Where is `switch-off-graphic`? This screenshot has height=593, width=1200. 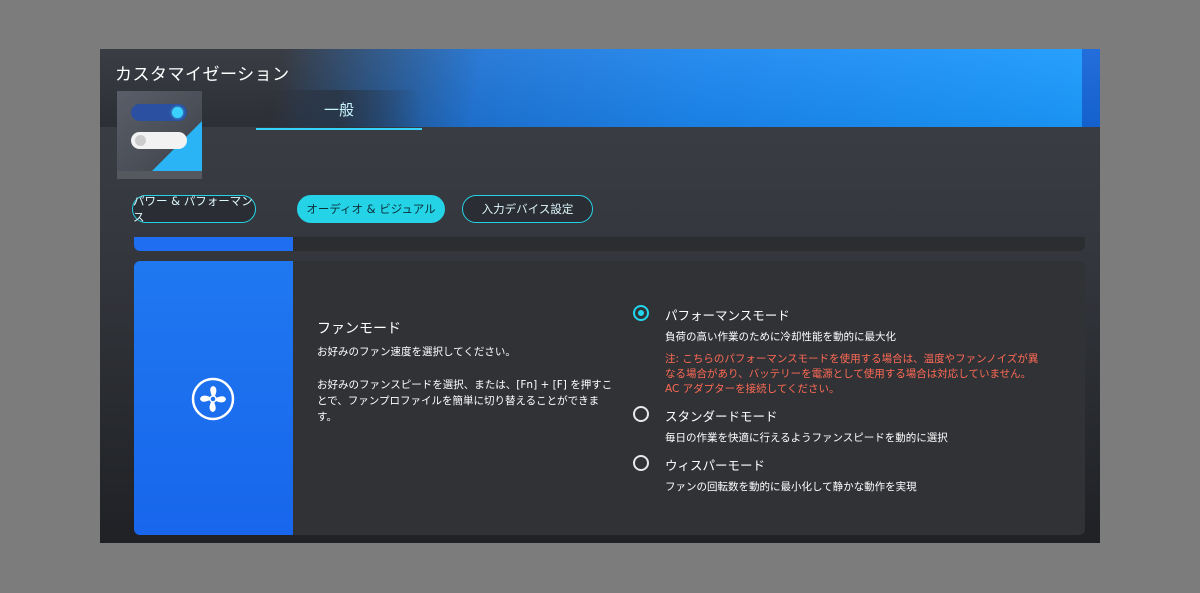
switch-off-graphic is located at coordinates (159, 140).